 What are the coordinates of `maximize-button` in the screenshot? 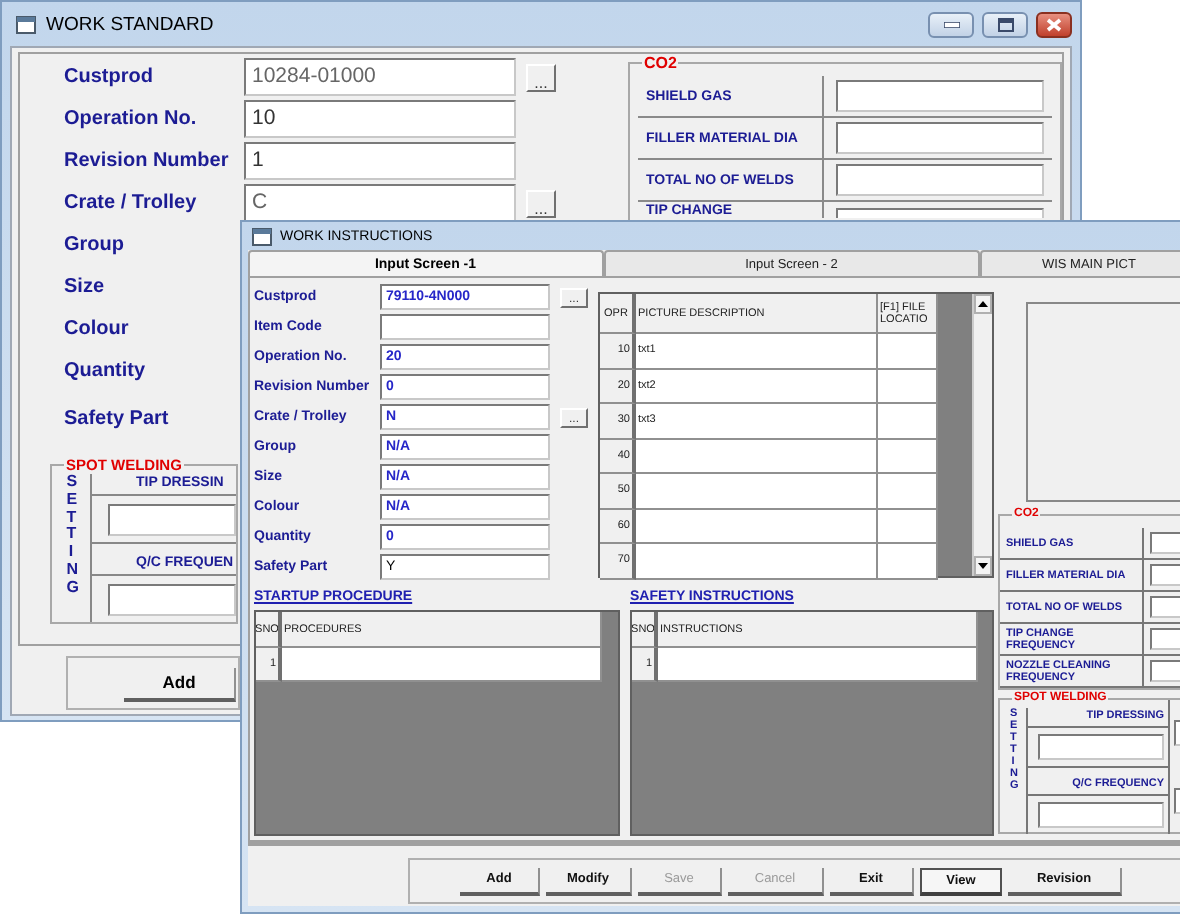 It's located at (1005, 24).